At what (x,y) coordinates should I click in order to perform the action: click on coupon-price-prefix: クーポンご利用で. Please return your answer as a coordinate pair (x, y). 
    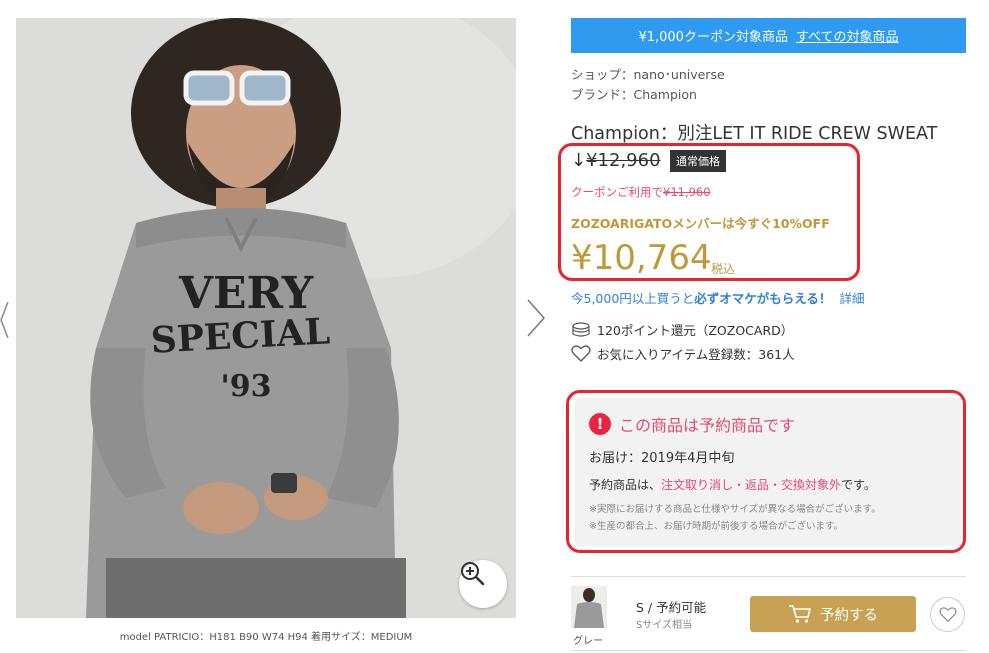
    Looking at the image, I should click on (617, 192).